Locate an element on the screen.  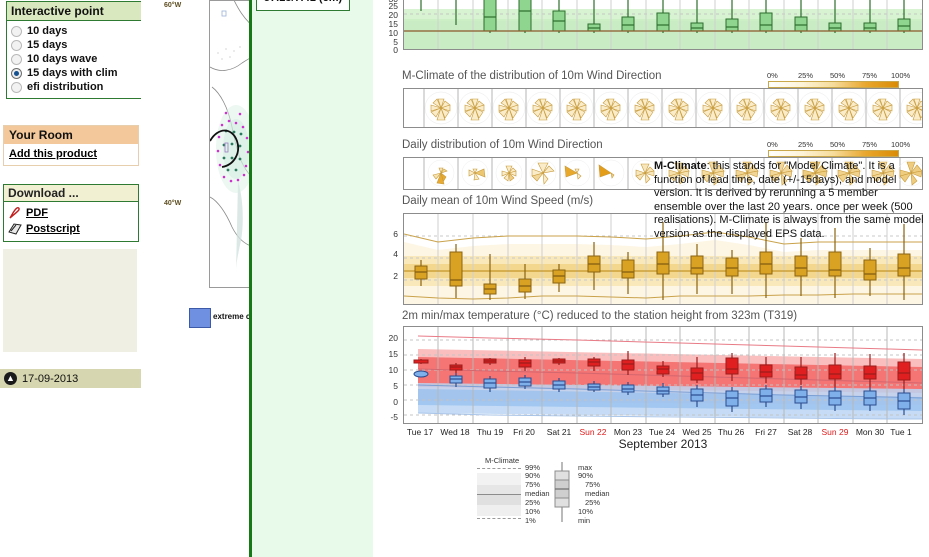
mclimate-scale-25: 25% is located at coordinates (806, 75).